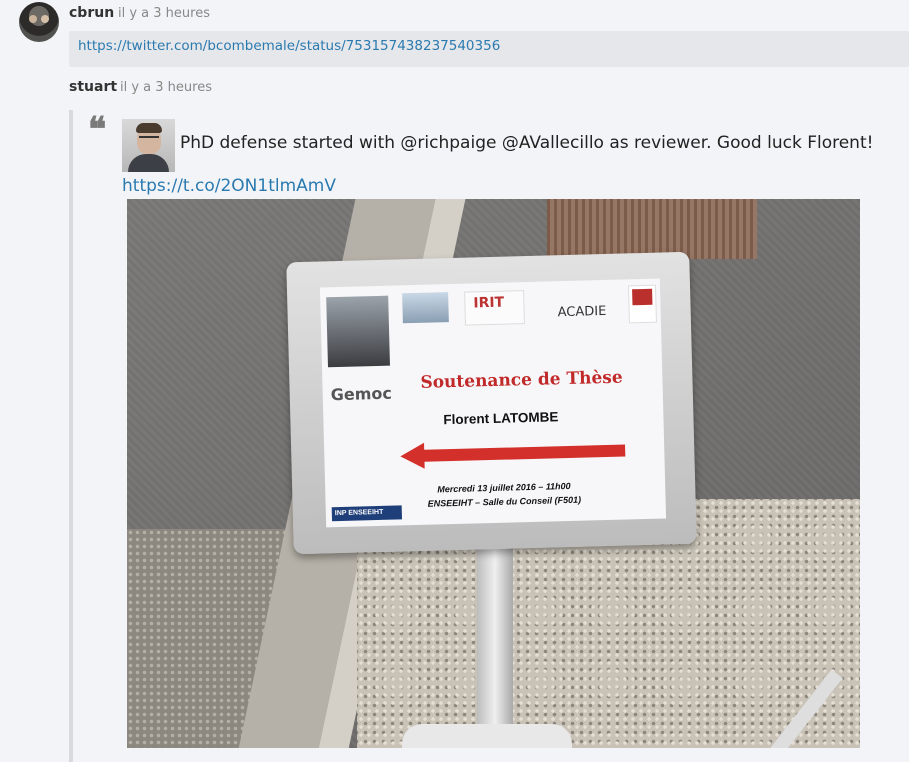 The height and width of the screenshot is (762, 909). Describe the element at coordinates (652, 229) in the screenshot. I see `photo-grate` at that location.